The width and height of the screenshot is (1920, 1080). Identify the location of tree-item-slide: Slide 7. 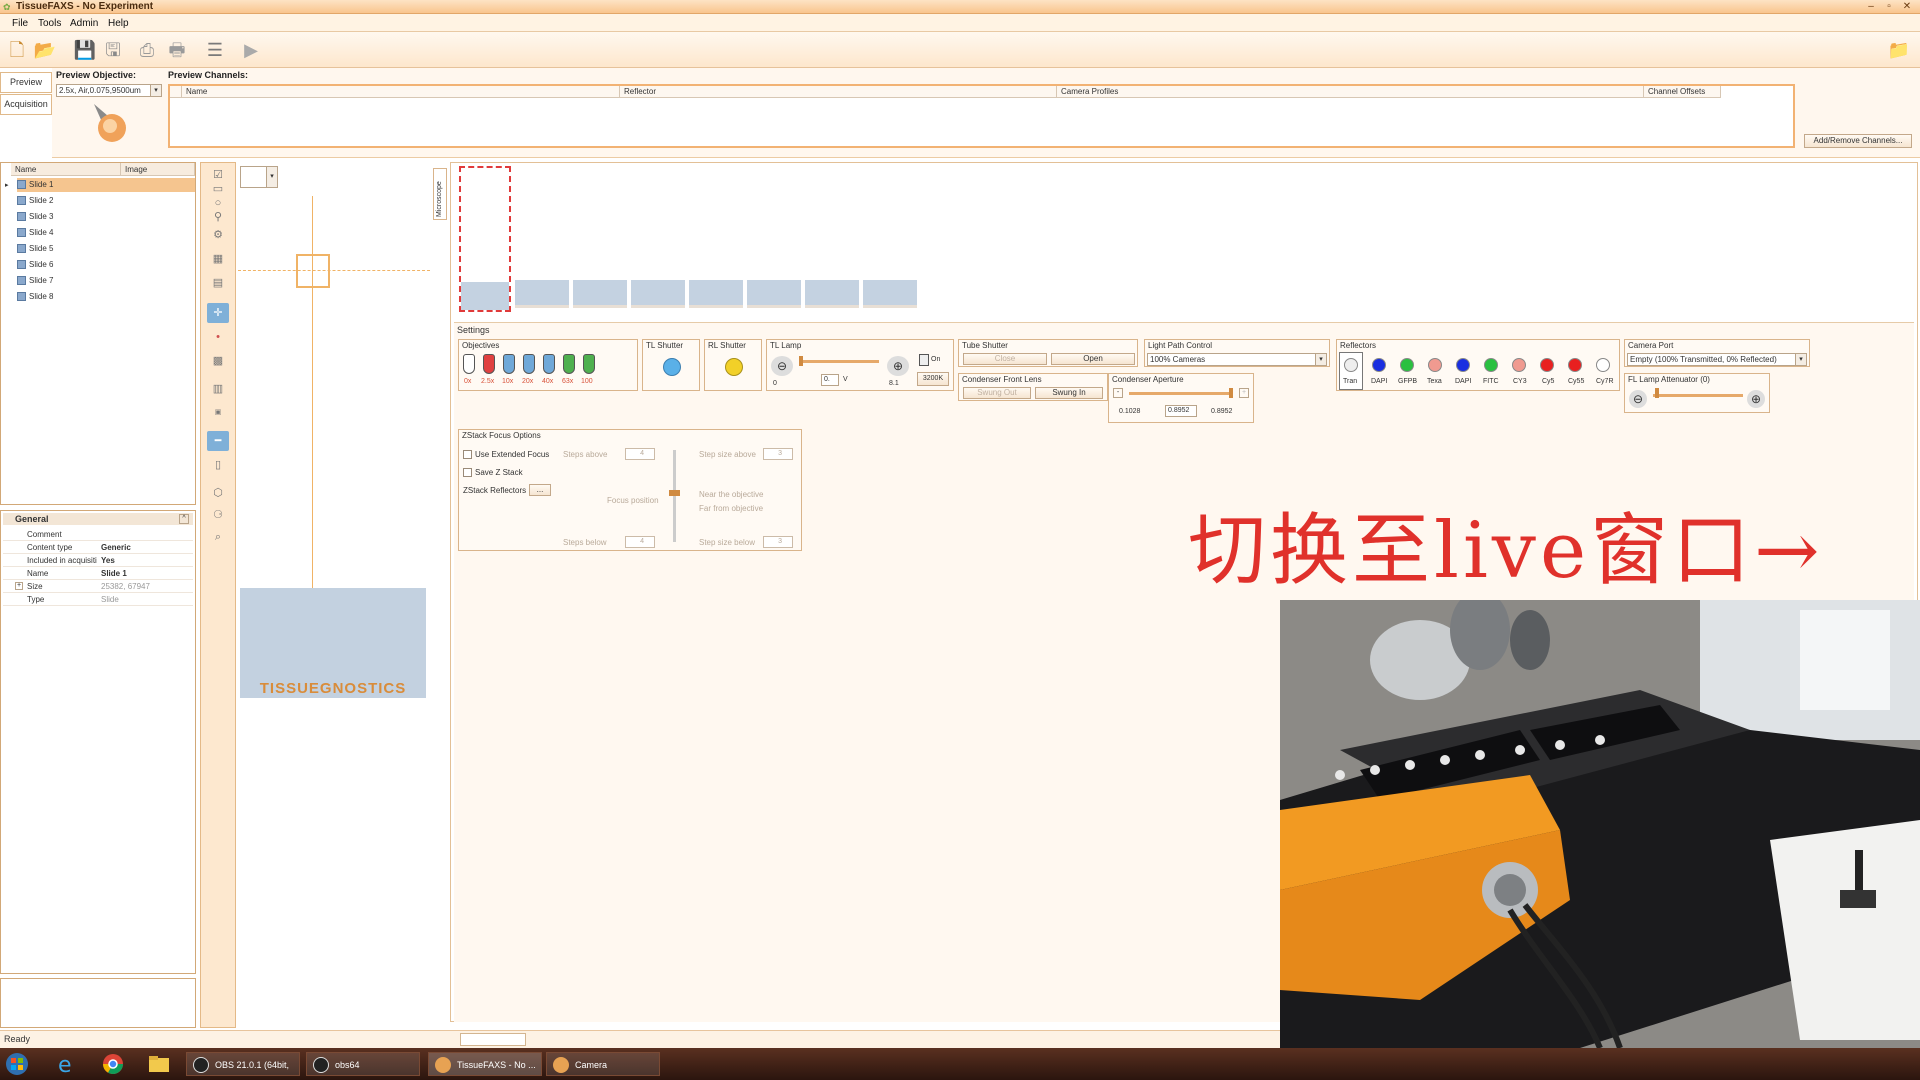
(106, 281).